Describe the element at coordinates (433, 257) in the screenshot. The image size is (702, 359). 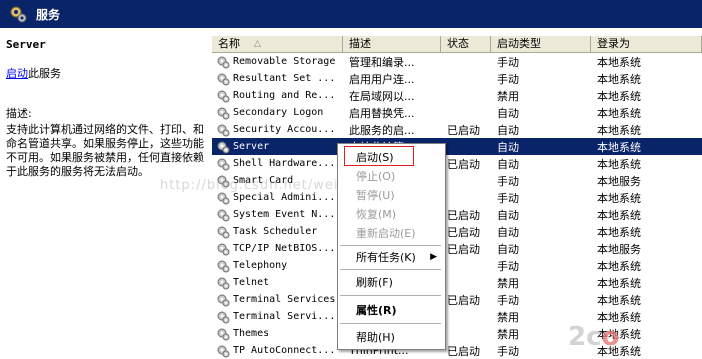
I see `submenu-arrow-icon: ▶` at that location.